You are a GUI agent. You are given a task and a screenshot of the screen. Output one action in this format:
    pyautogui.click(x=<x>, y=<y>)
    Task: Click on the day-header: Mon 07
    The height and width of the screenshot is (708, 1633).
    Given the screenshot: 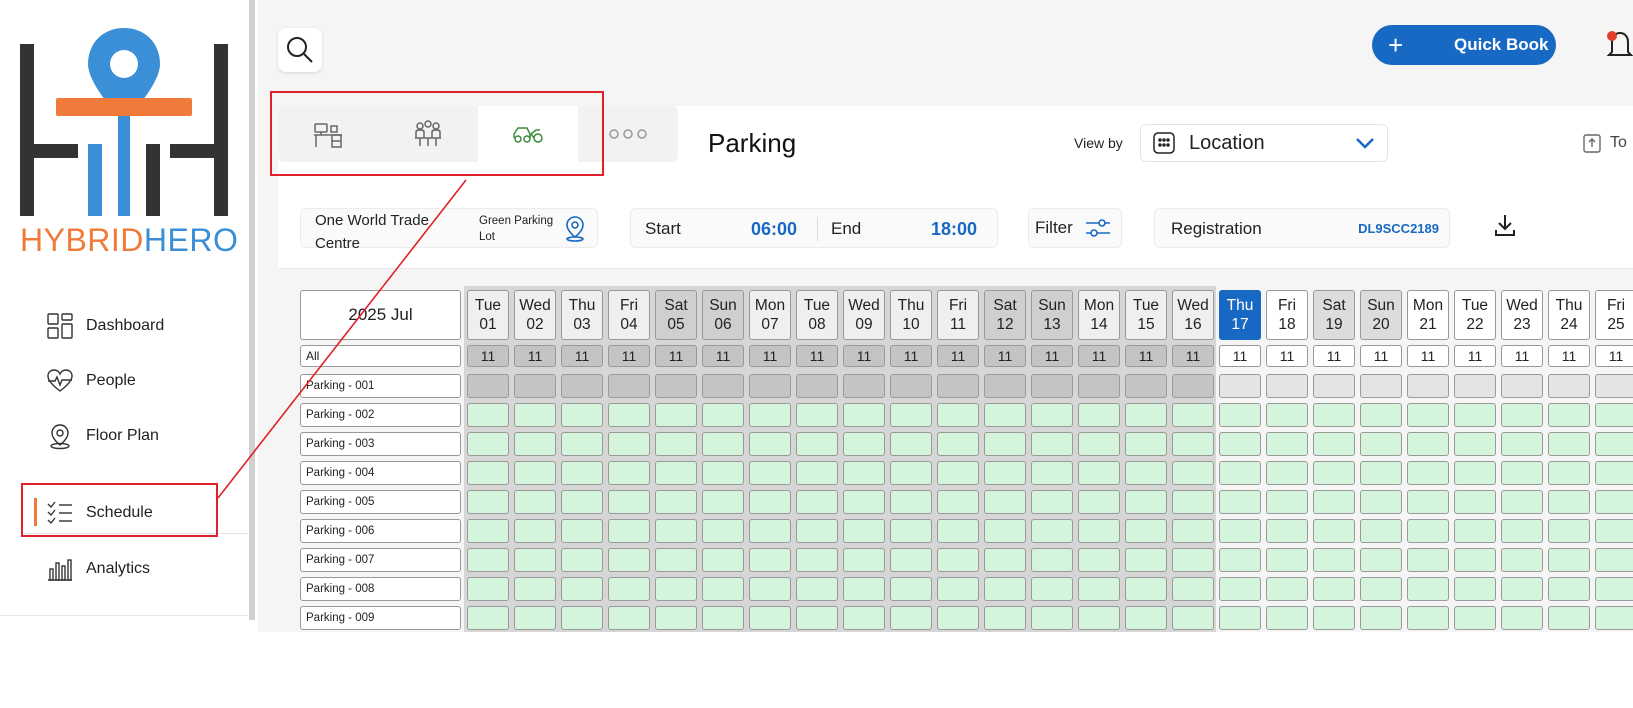 What is the action you would take?
    pyautogui.click(x=770, y=315)
    